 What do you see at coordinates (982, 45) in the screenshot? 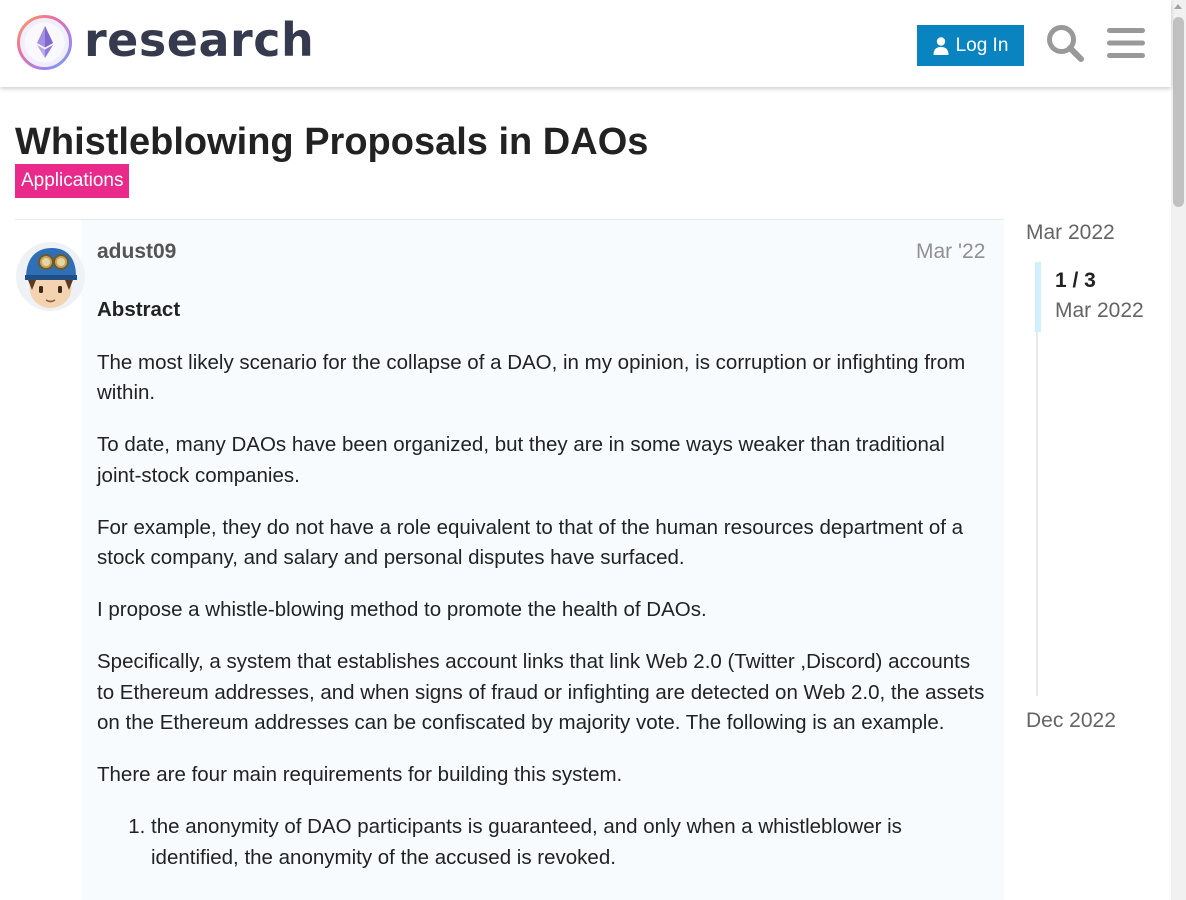
I see `login-label: Log In` at bounding box center [982, 45].